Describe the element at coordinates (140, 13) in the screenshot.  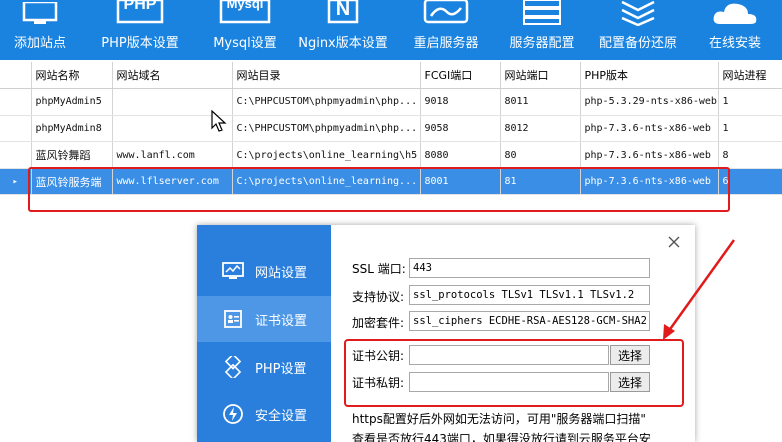
I see `php-icon: PHP` at that location.